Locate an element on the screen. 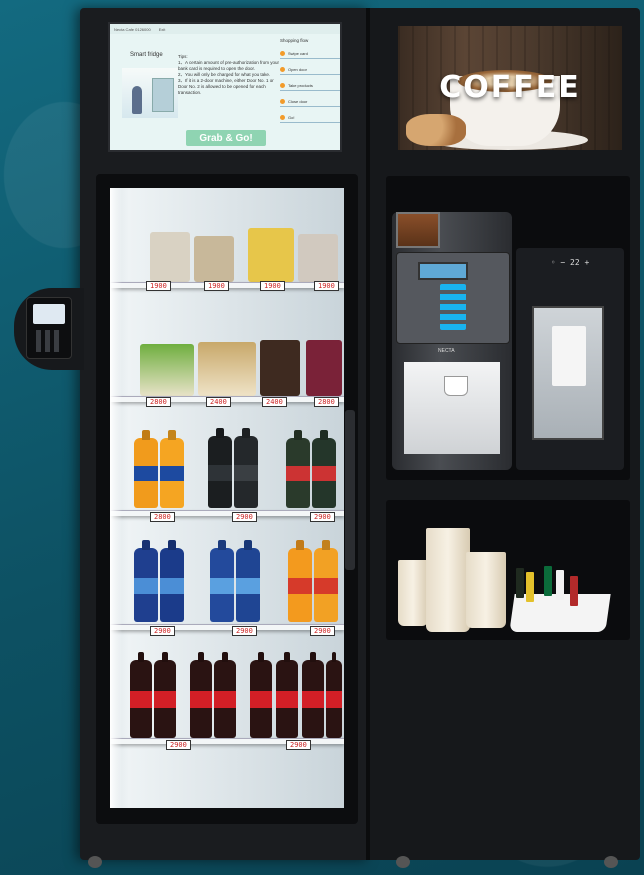  door-handle is located at coordinates (350, 490).